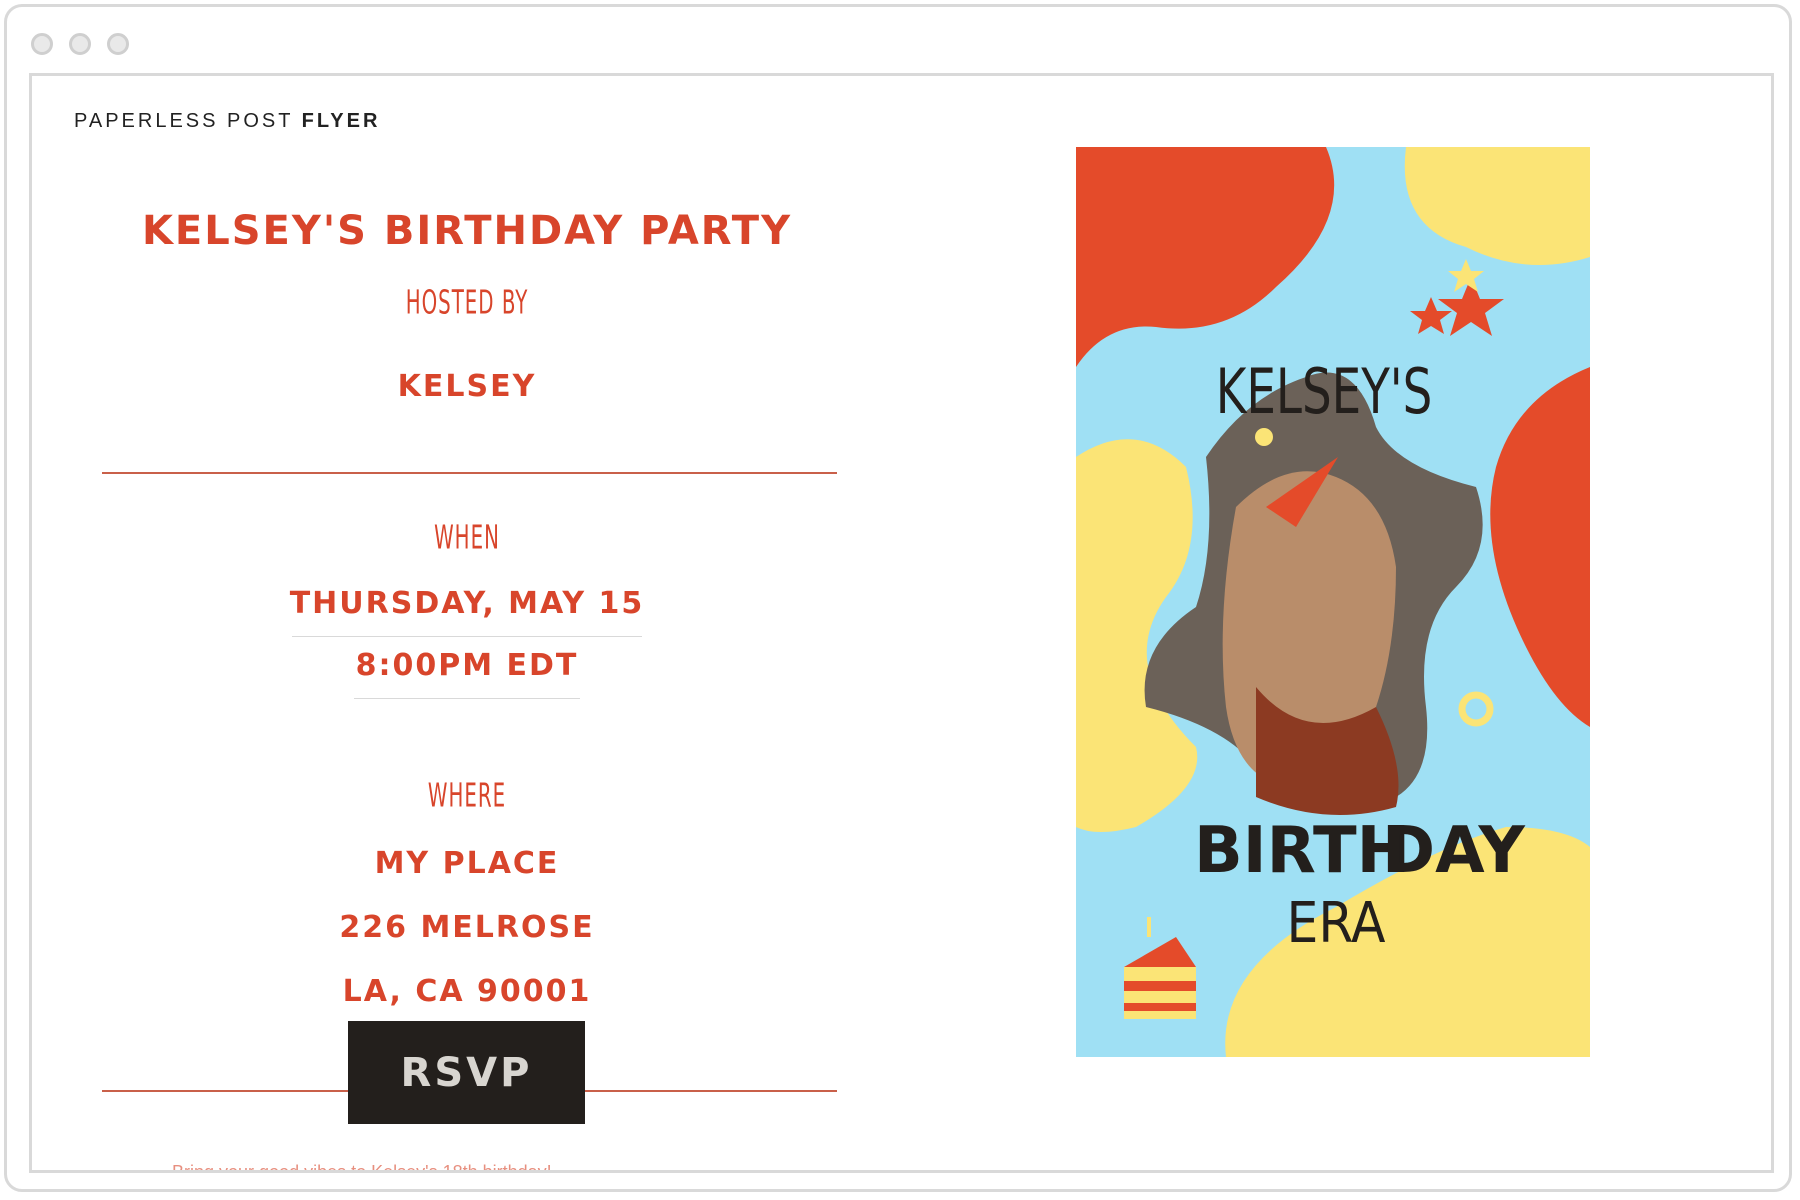  What do you see at coordinates (1324, 391) in the screenshot?
I see `flyer-name-text: KELSEY'S` at bounding box center [1324, 391].